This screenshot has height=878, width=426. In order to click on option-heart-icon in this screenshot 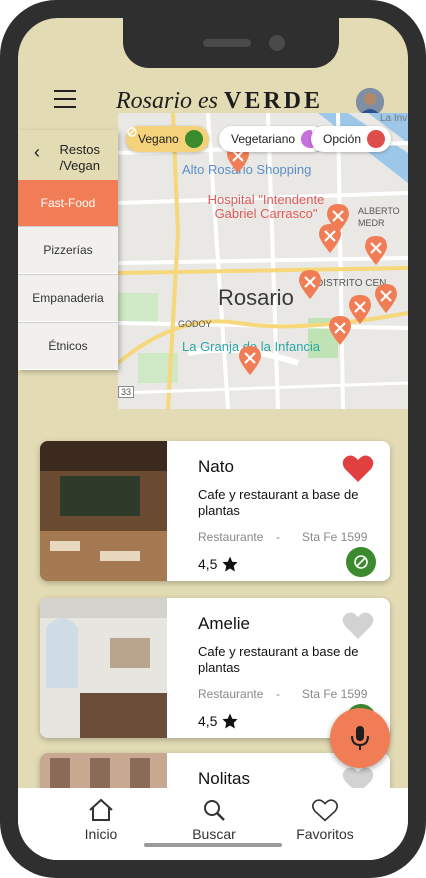, I will do `click(348, 137)`.